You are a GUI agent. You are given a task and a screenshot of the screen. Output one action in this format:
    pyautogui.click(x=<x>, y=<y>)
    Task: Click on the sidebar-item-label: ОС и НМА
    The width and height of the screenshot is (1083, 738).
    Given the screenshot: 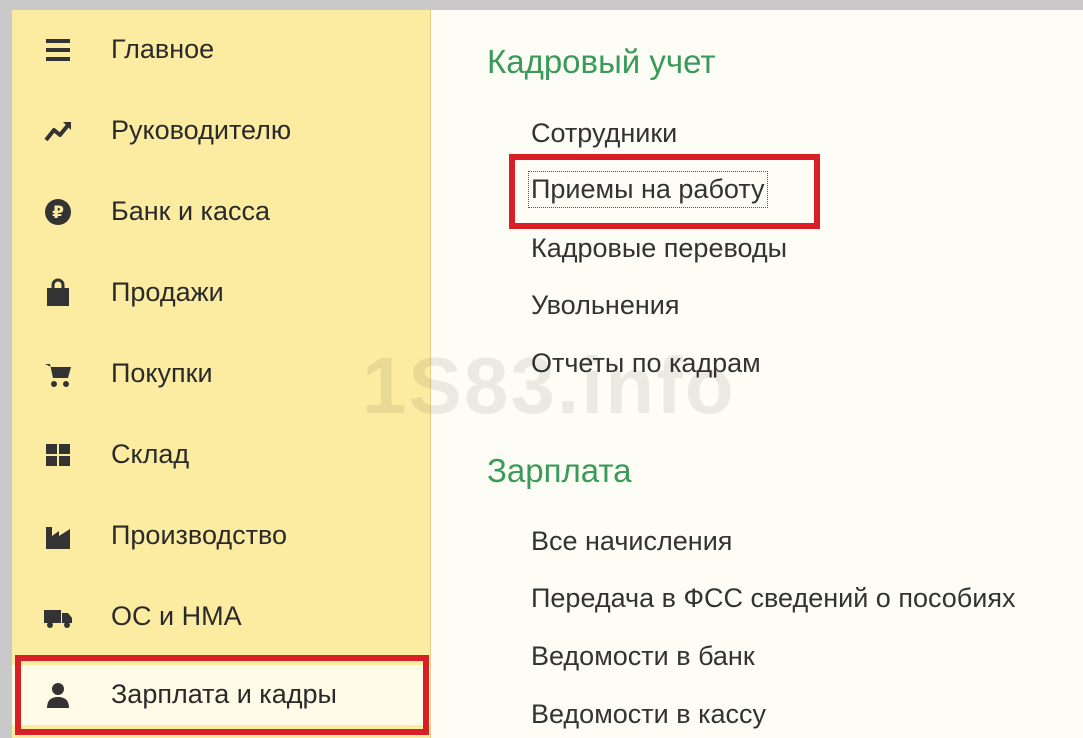 What is the action you would take?
    pyautogui.click(x=176, y=616)
    